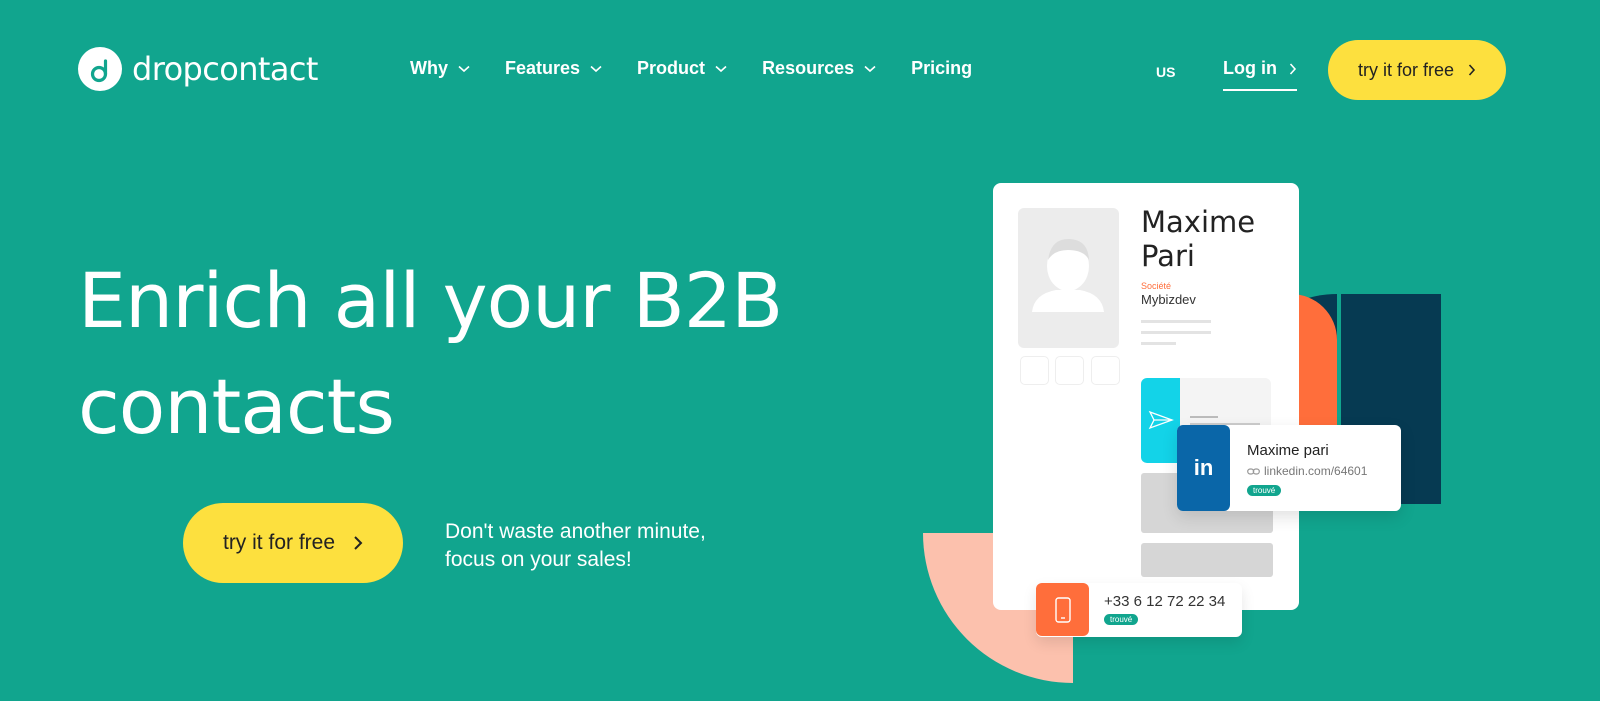  What do you see at coordinates (1313, 359) in the screenshot?
I see `orange-shape` at bounding box center [1313, 359].